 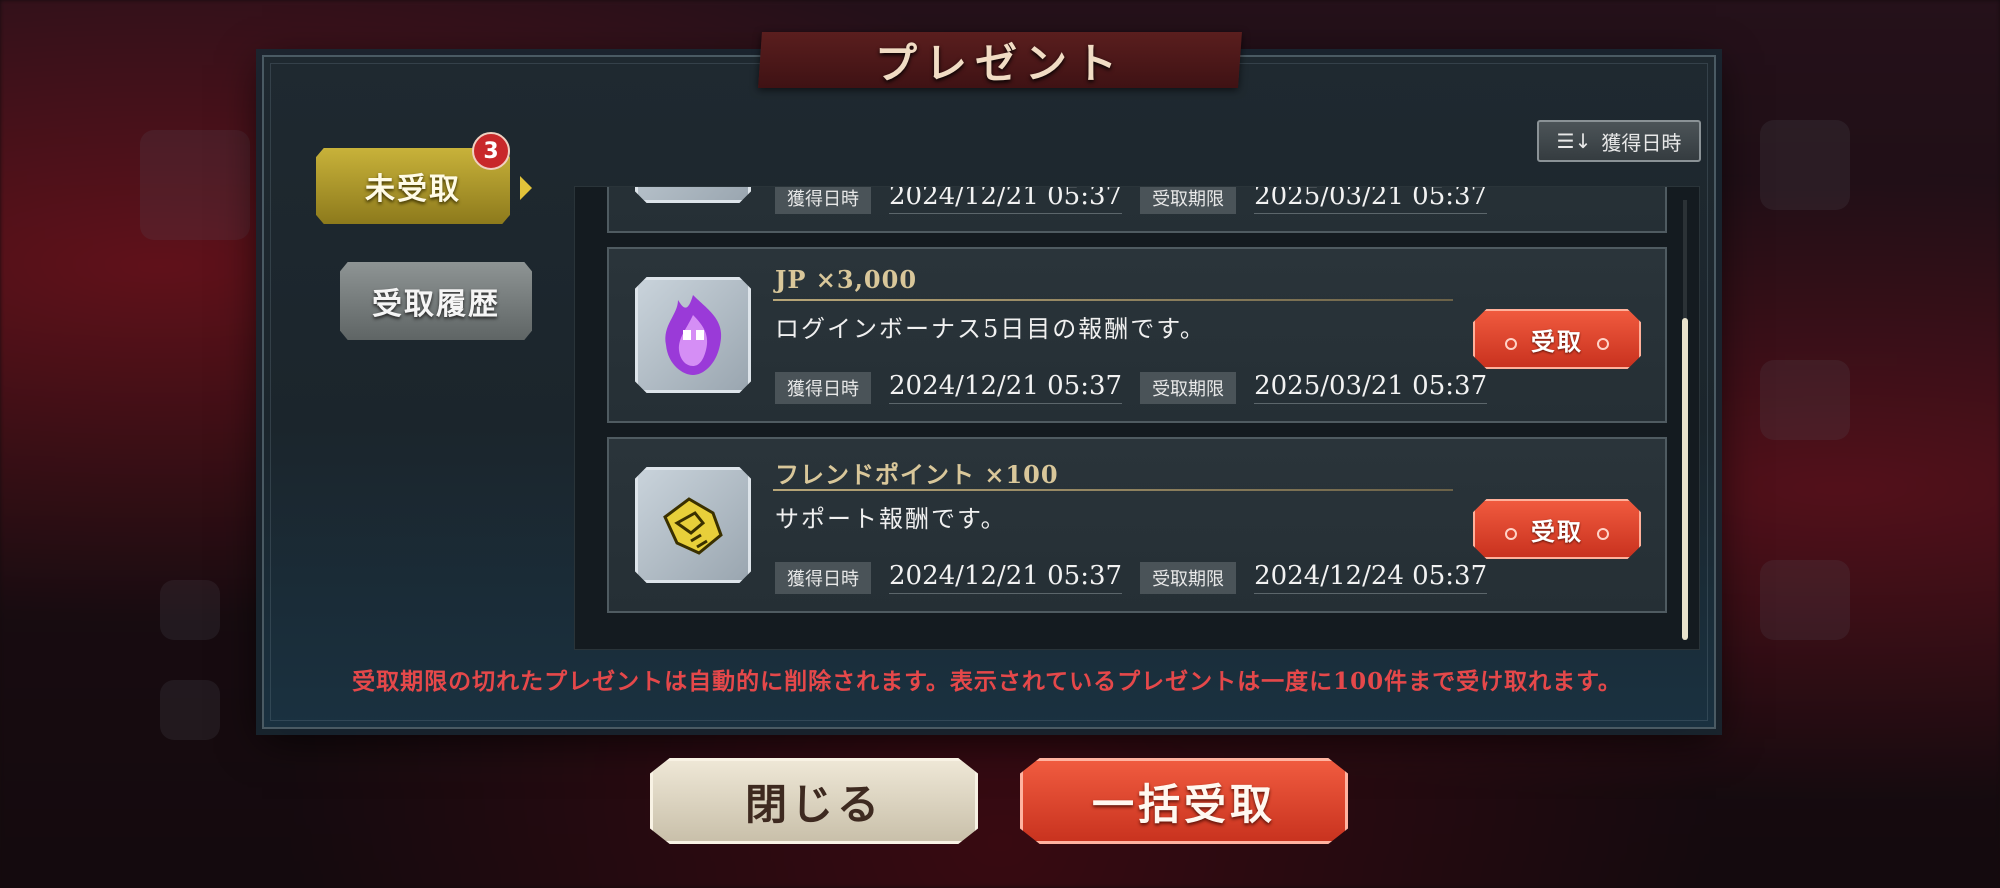 What do you see at coordinates (693, 525) in the screenshot?
I see `handshake-icon` at bounding box center [693, 525].